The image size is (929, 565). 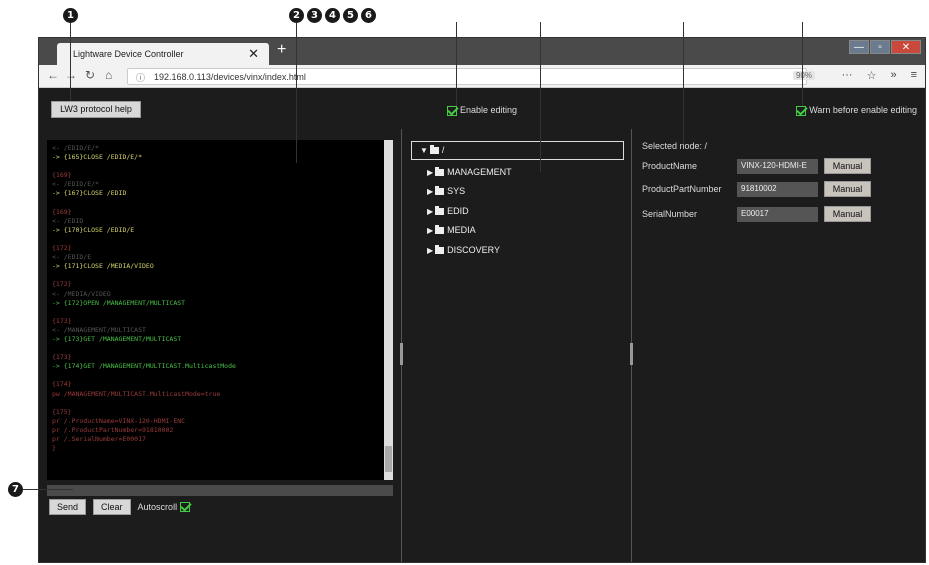 I want to click on tree-root-node: ▼ /, so click(x=517, y=150).